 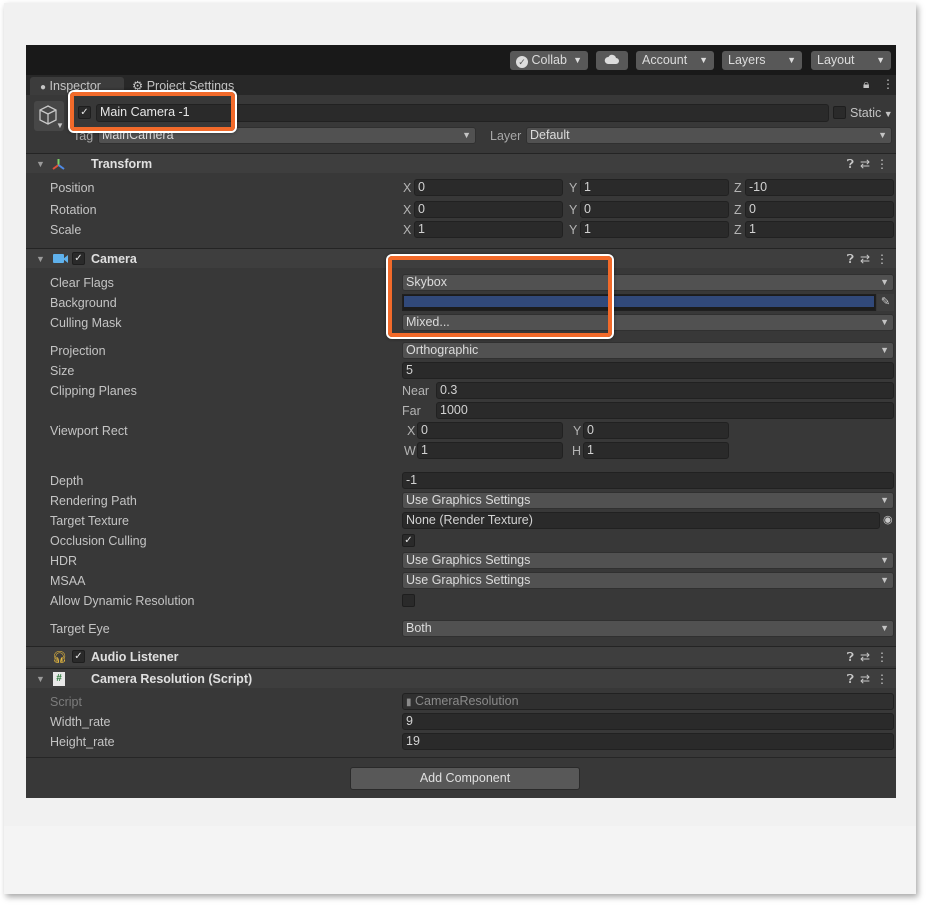 What do you see at coordinates (409, 702) in the screenshot?
I see `script-file-icon: ▮` at bounding box center [409, 702].